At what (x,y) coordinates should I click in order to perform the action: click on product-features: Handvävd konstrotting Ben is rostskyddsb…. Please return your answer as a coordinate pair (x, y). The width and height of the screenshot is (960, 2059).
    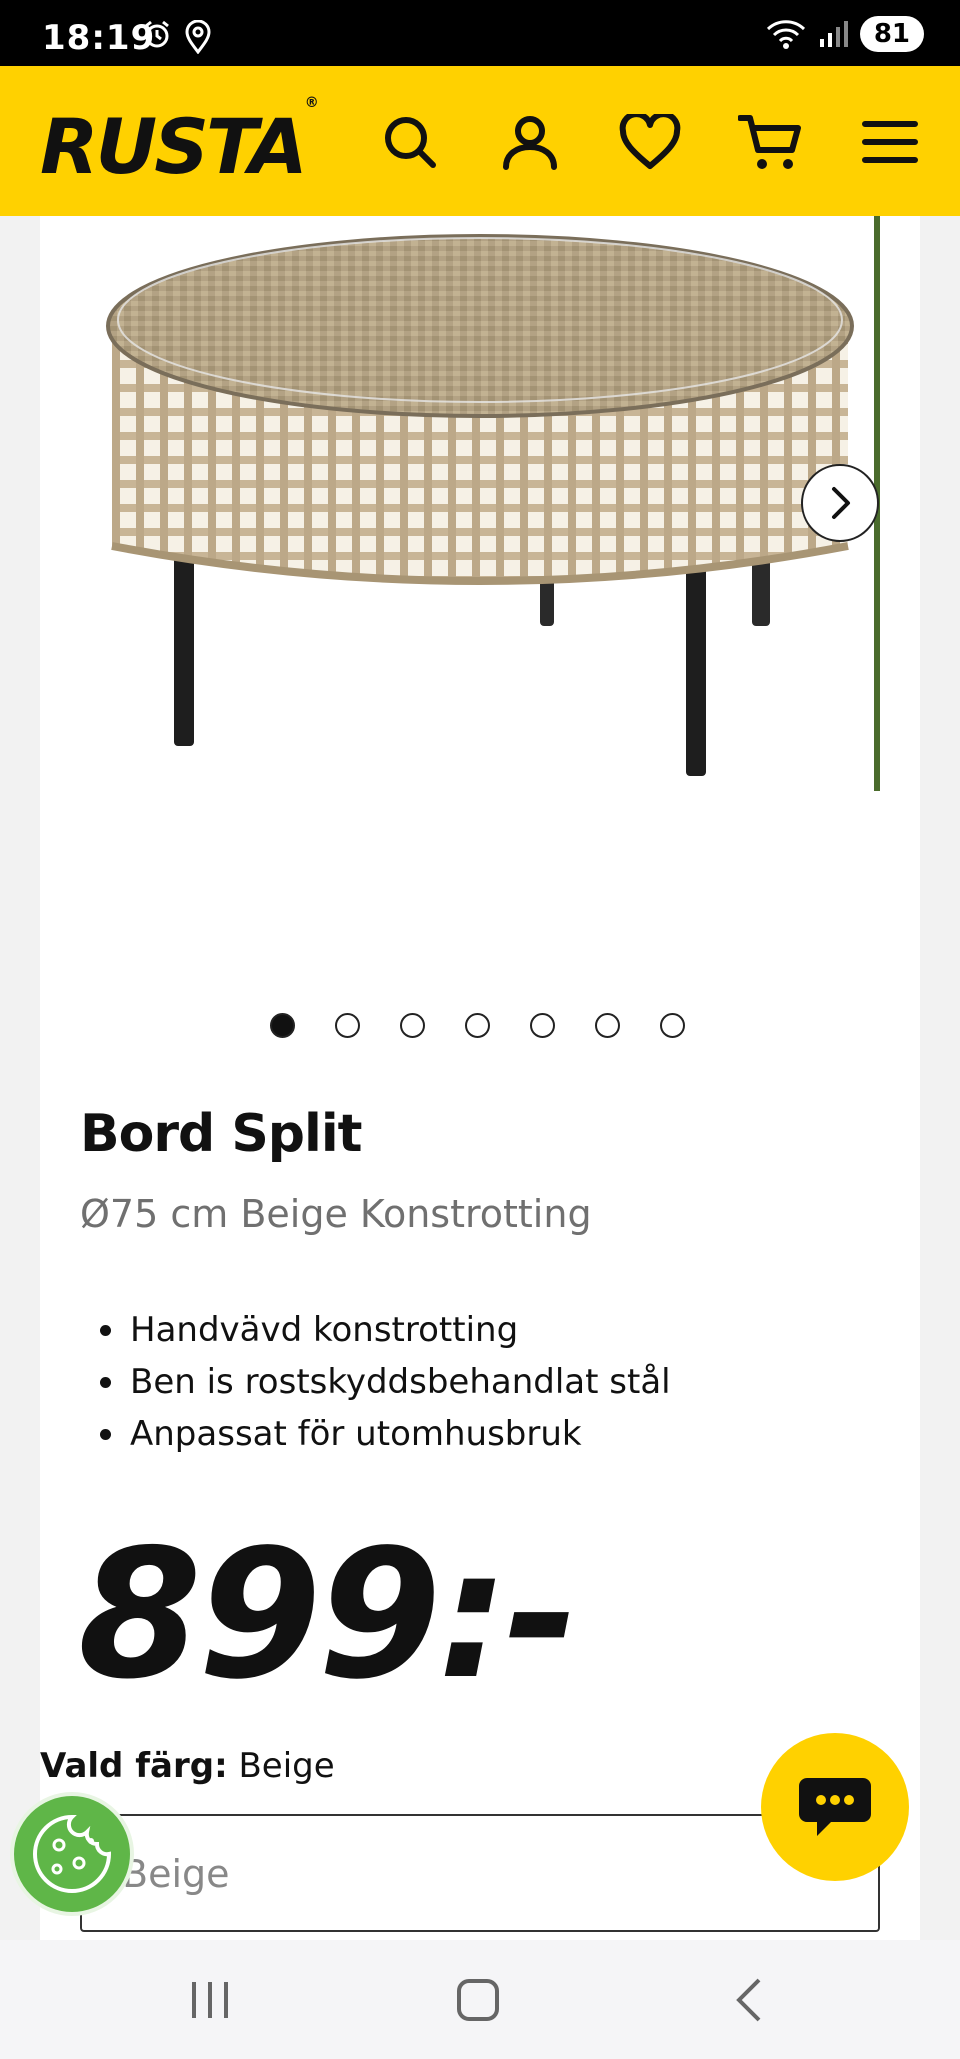
    Looking at the image, I should click on (385, 1382).